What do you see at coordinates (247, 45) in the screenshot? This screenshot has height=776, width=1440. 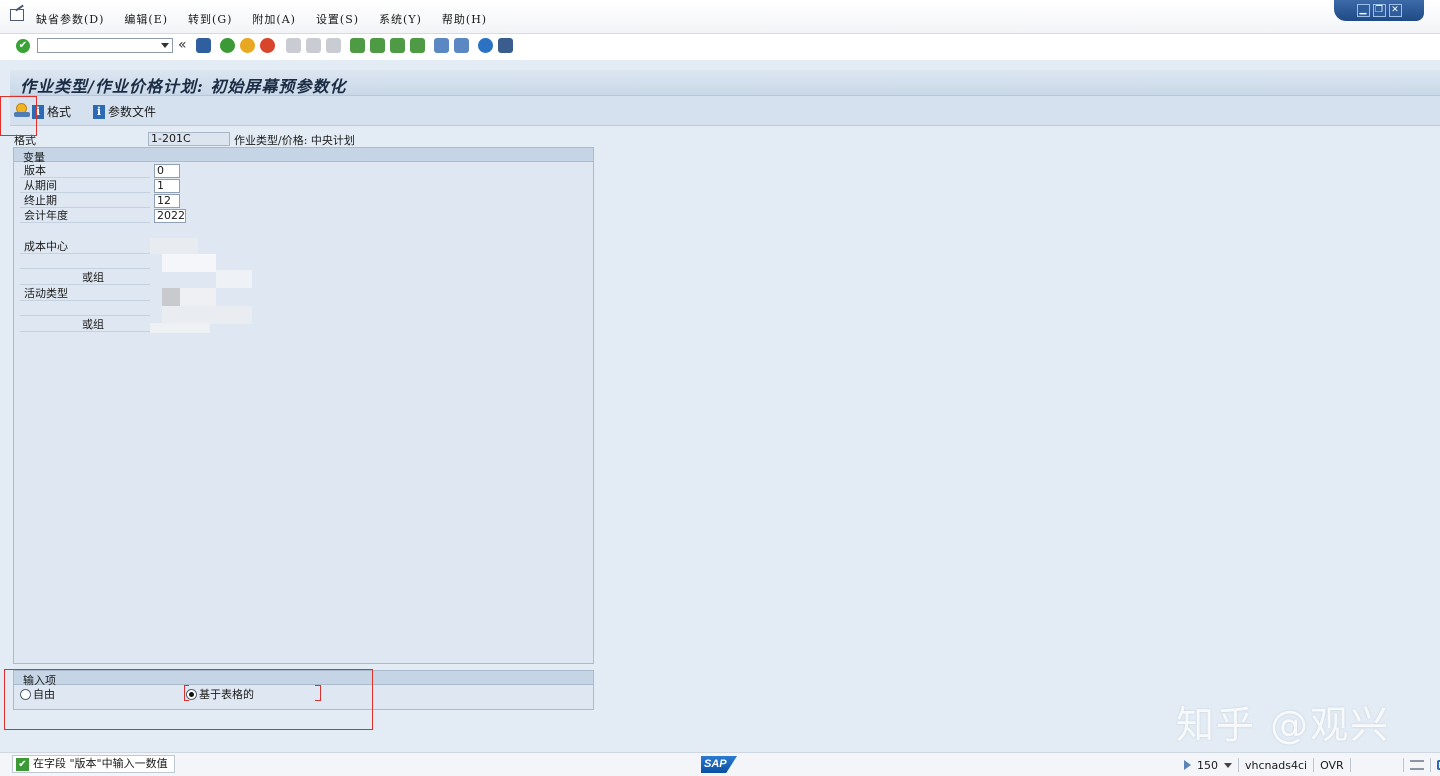 I see `exit-icon` at bounding box center [247, 45].